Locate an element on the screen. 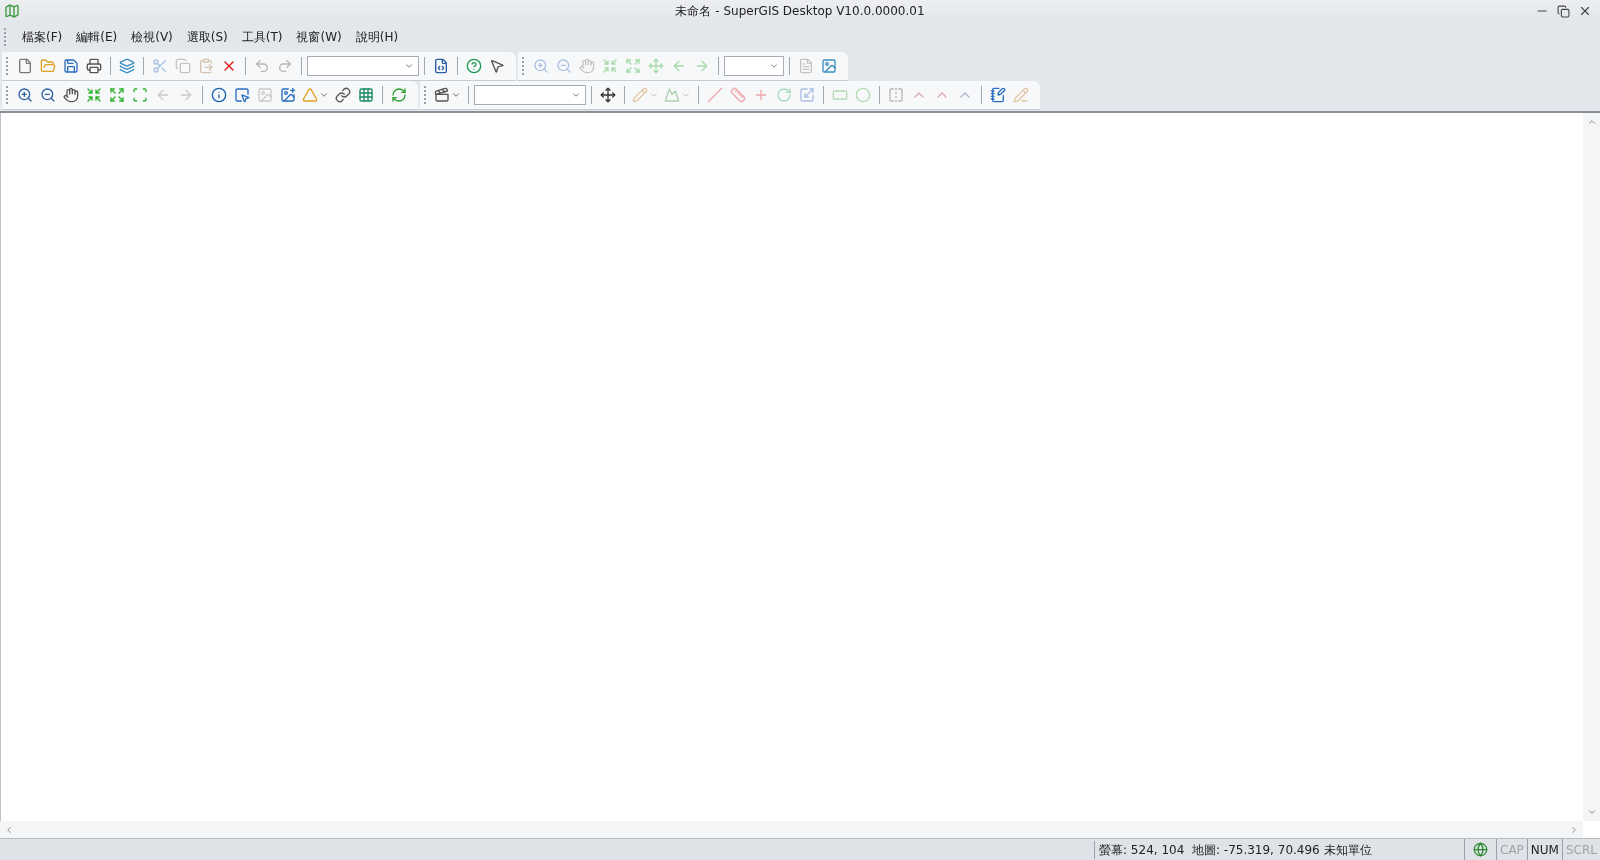 The image size is (1600, 860). select-icon is located at coordinates (242, 95).